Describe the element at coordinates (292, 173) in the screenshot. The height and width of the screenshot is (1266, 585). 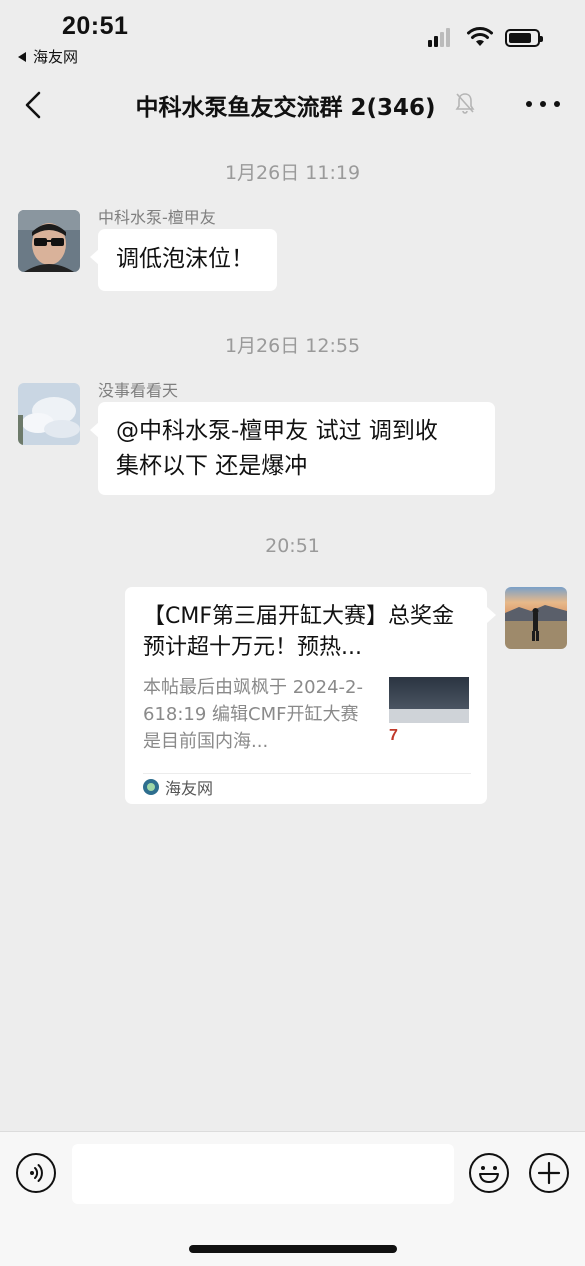
I see `message-timestamp: 1月26日 11:19` at that location.